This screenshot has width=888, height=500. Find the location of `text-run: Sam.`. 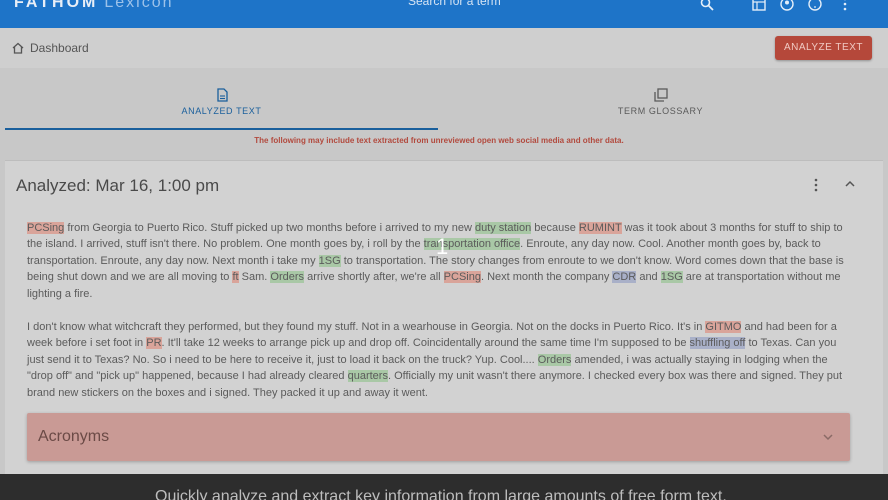

text-run: Sam. is located at coordinates (254, 277).